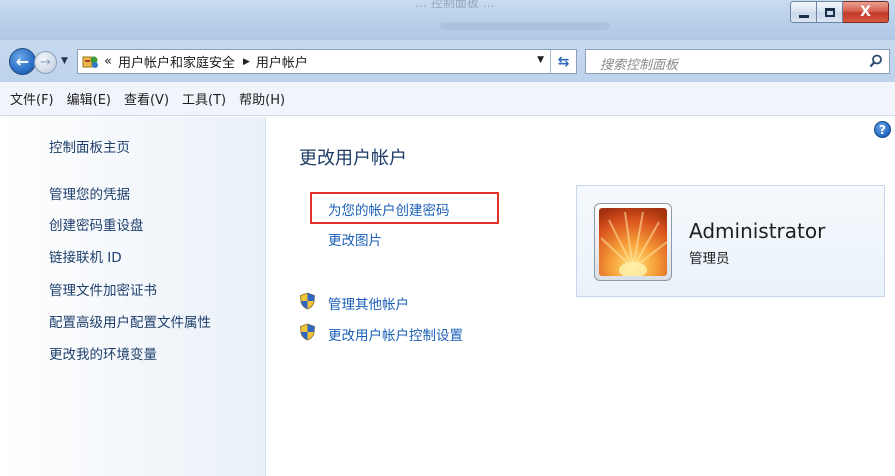 This screenshot has height=476, width=895. What do you see at coordinates (91, 62) in the screenshot?
I see `control-panel-icon` at bounding box center [91, 62].